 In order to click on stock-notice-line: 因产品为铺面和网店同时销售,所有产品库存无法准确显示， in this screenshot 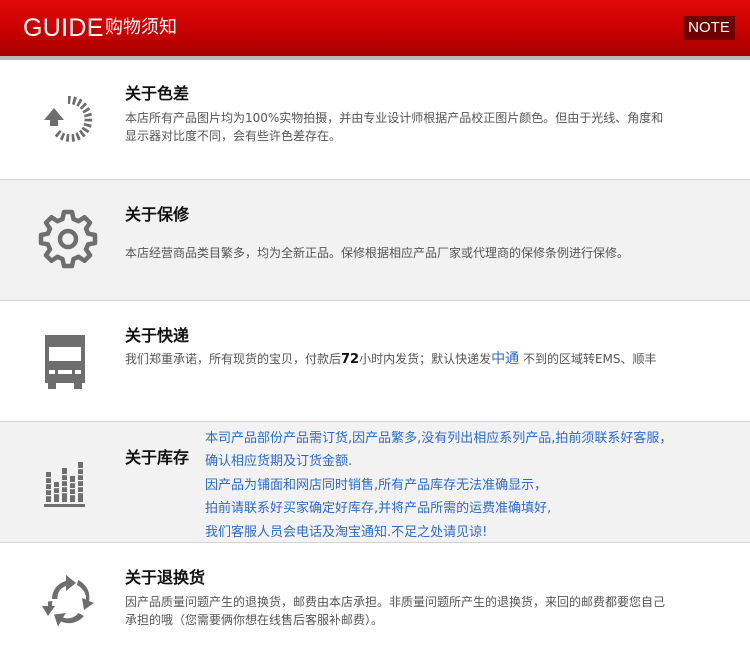, I will do `click(376, 485)`.